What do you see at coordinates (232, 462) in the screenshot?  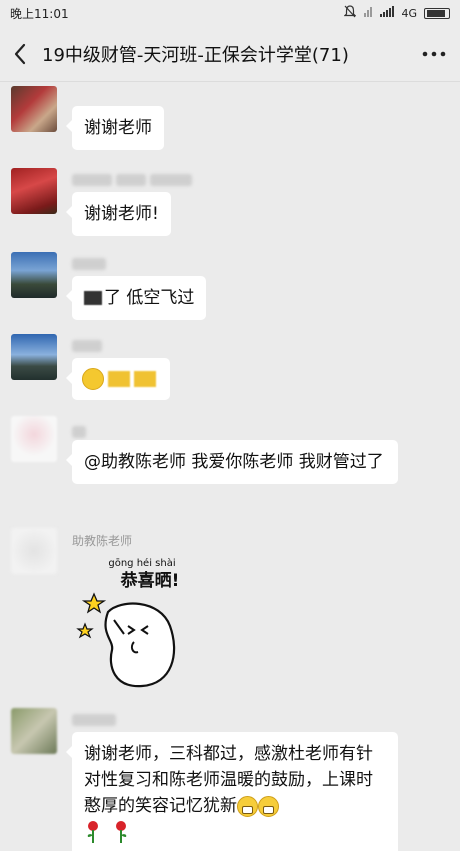 I see `message-bubble: @助教陈老师 我爱你陈老师 我财管过了` at bounding box center [232, 462].